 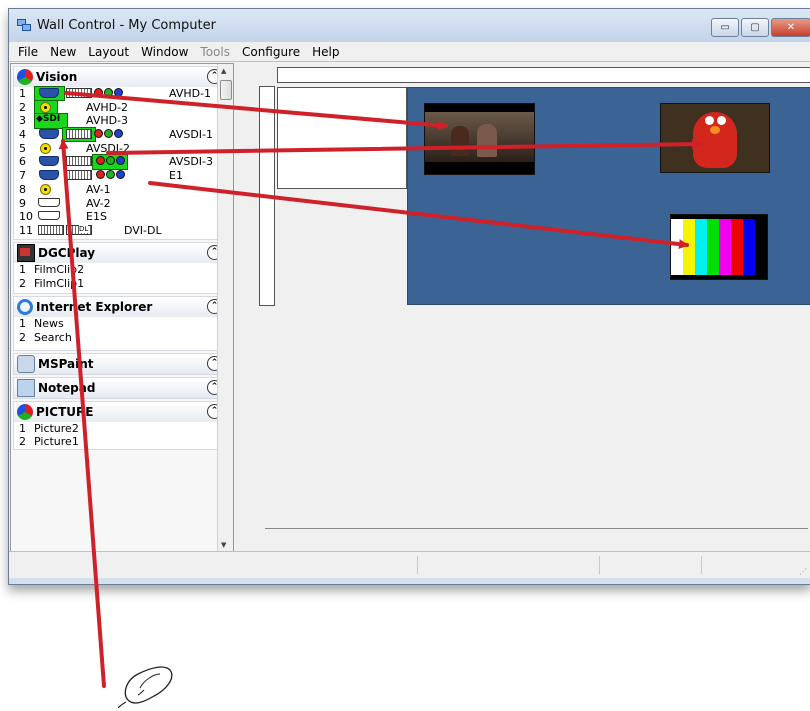 What do you see at coordinates (122, 253) in the screenshot?
I see `group-dgcplay-header: DGCPlay ⌃` at bounding box center [122, 253].